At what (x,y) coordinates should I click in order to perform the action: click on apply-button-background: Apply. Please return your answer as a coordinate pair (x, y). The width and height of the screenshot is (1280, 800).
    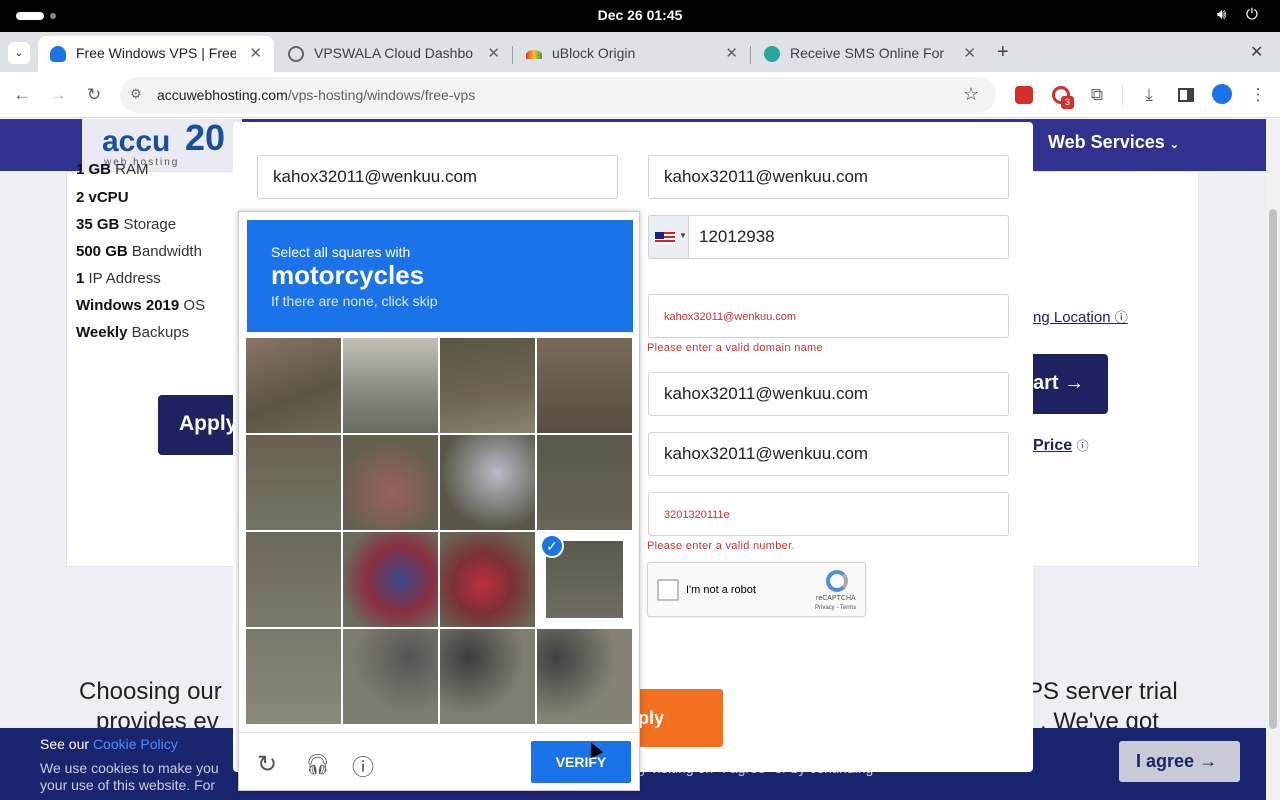
    Looking at the image, I should click on (198, 425).